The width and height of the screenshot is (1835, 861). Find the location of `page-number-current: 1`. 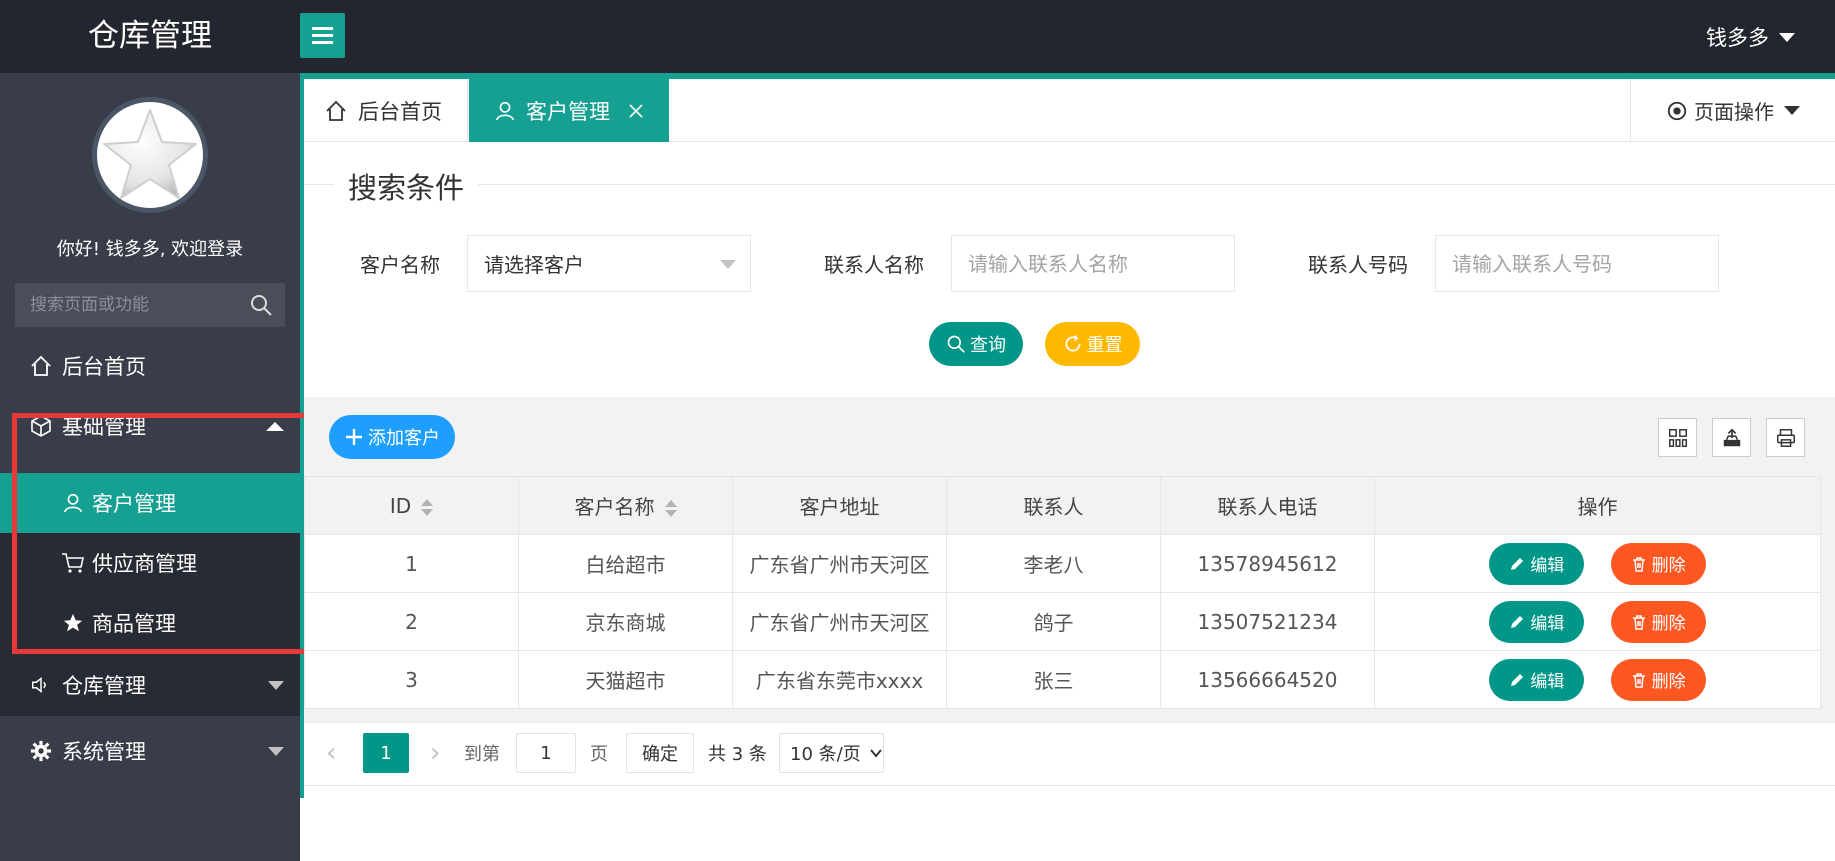

page-number-current: 1 is located at coordinates (386, 753).